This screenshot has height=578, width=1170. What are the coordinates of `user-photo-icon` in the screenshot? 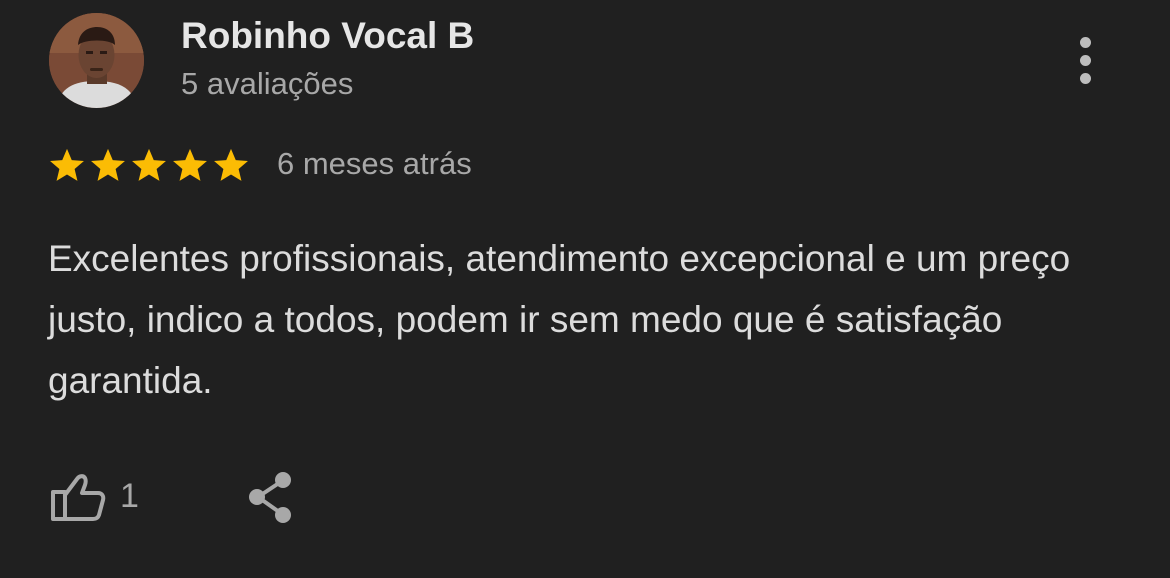 It's located at (96, 60).